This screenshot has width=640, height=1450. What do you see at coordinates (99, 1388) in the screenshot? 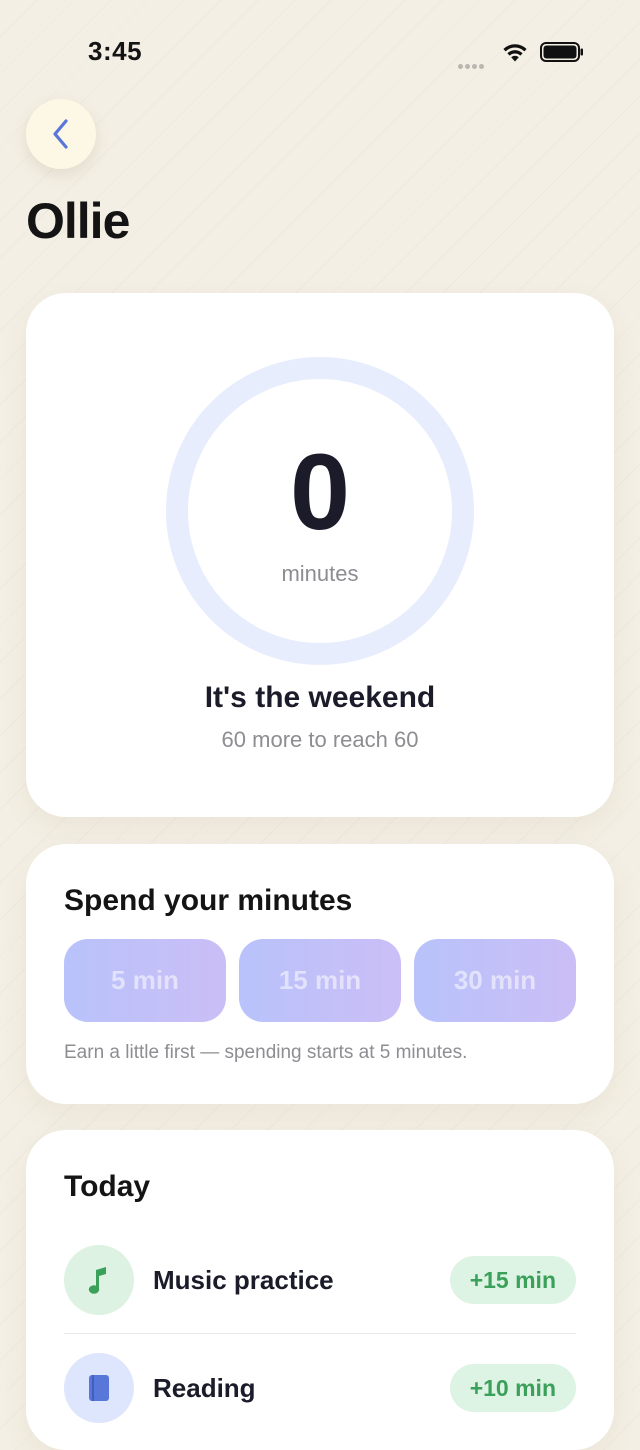
I see `book-icon` at bounding box center [99, 1388].